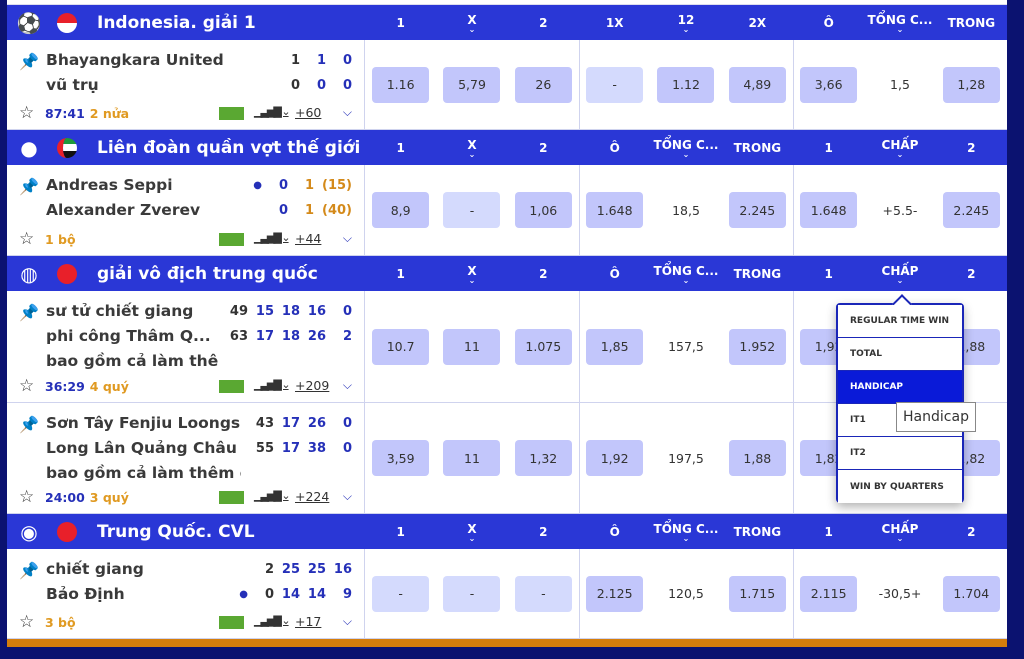  I want to click on odds-cell: 1.952, so click(757, 346).